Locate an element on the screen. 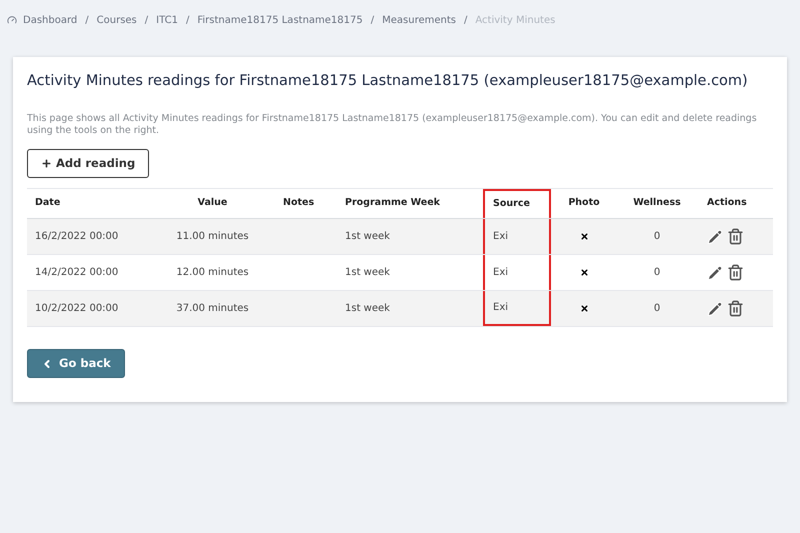  breadcrumb-link: ITC1 is located at coordinates (167, 20).